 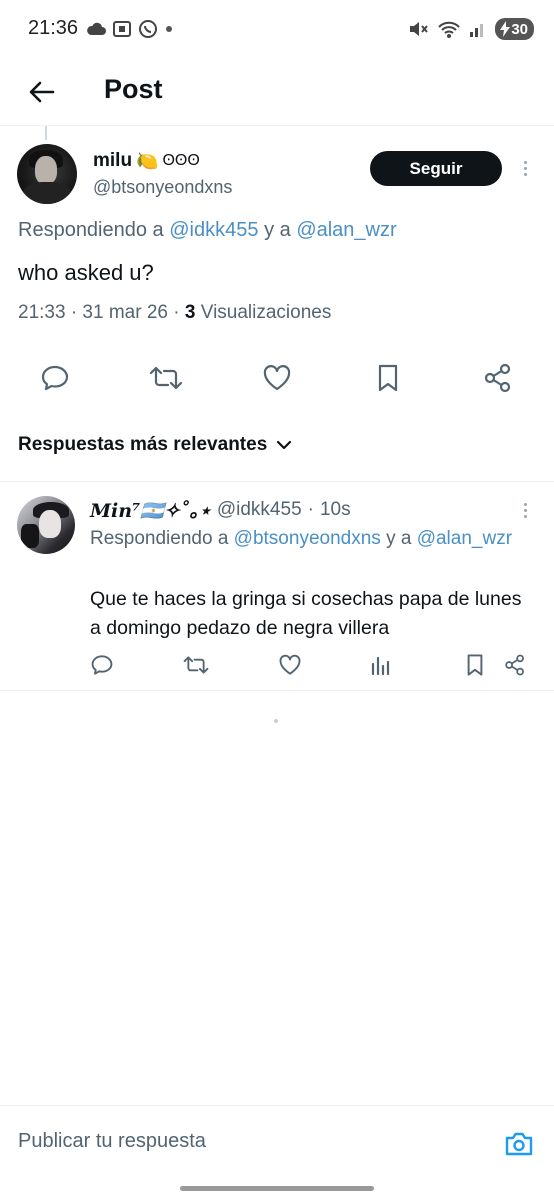 I want to click on status-left-icons, so click(x=130, y=29).